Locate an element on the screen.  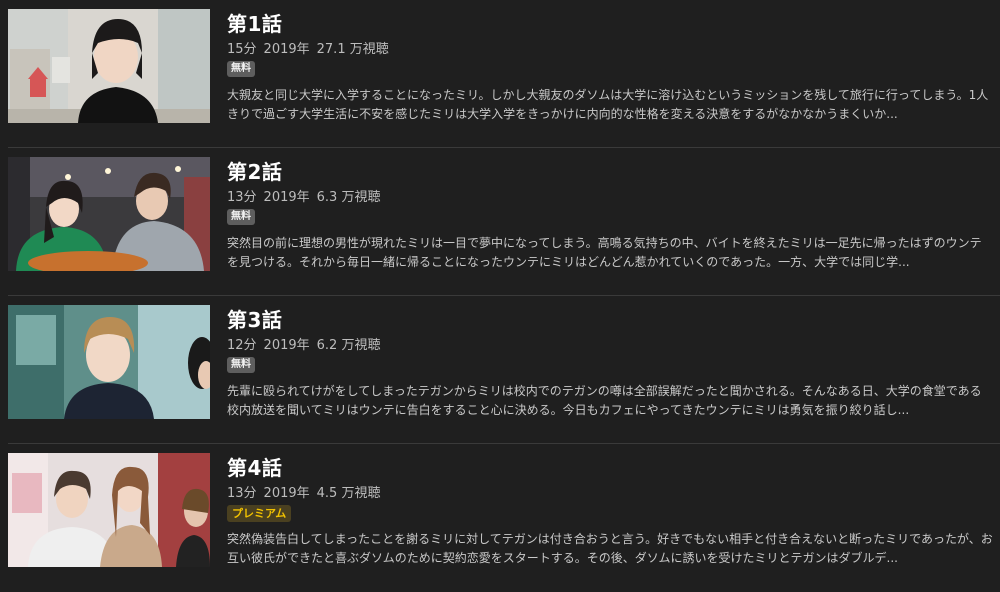
premium-badge: プレミアム is located at coordinates (259, 513).